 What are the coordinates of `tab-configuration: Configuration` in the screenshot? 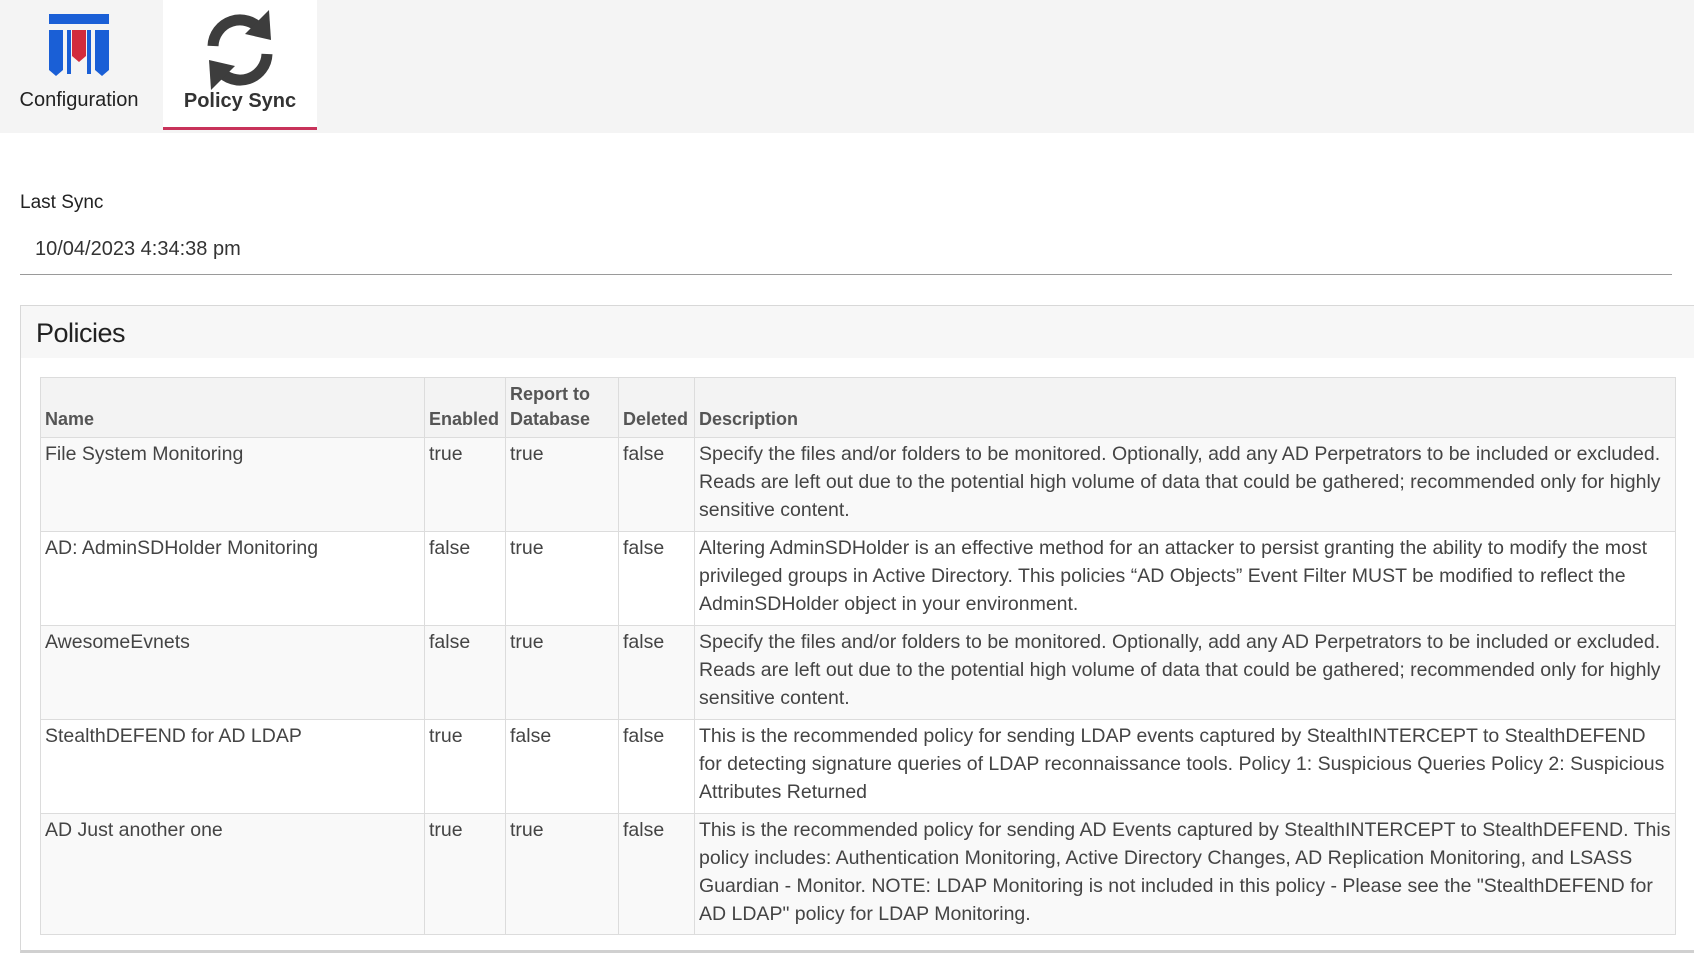 It's located at (79, 63).